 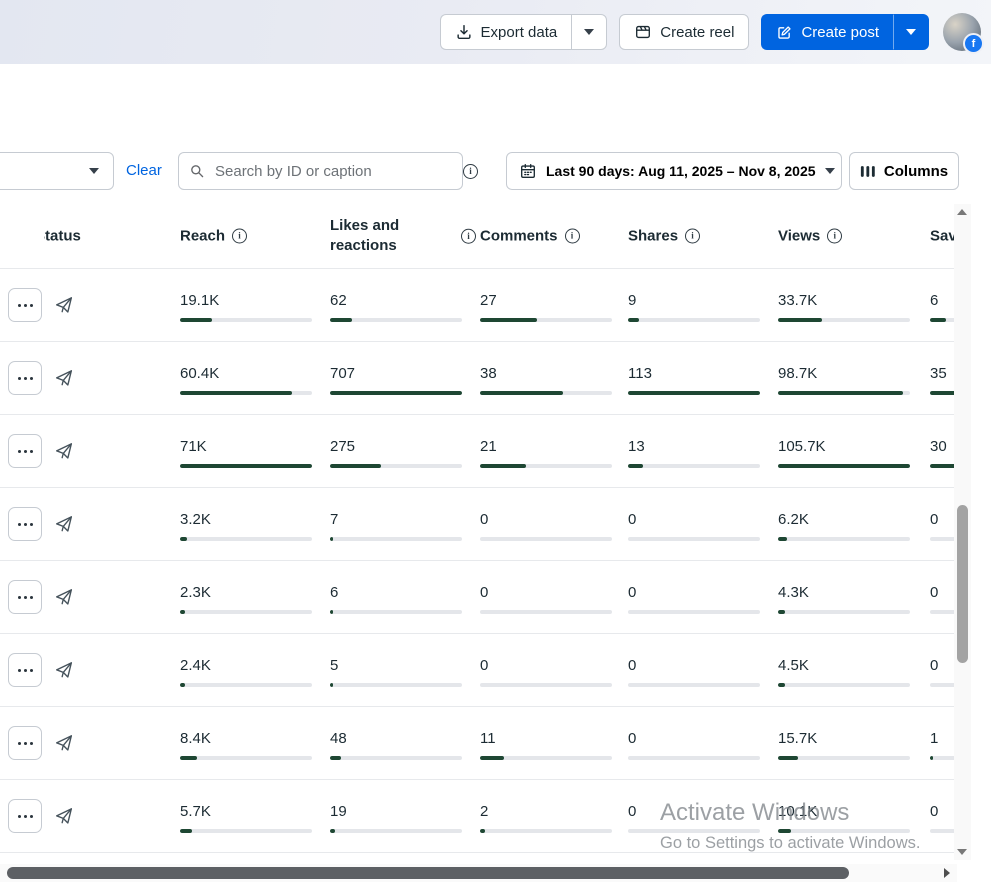 I want to click on metric-value: 113, so click(x=640, y=373).